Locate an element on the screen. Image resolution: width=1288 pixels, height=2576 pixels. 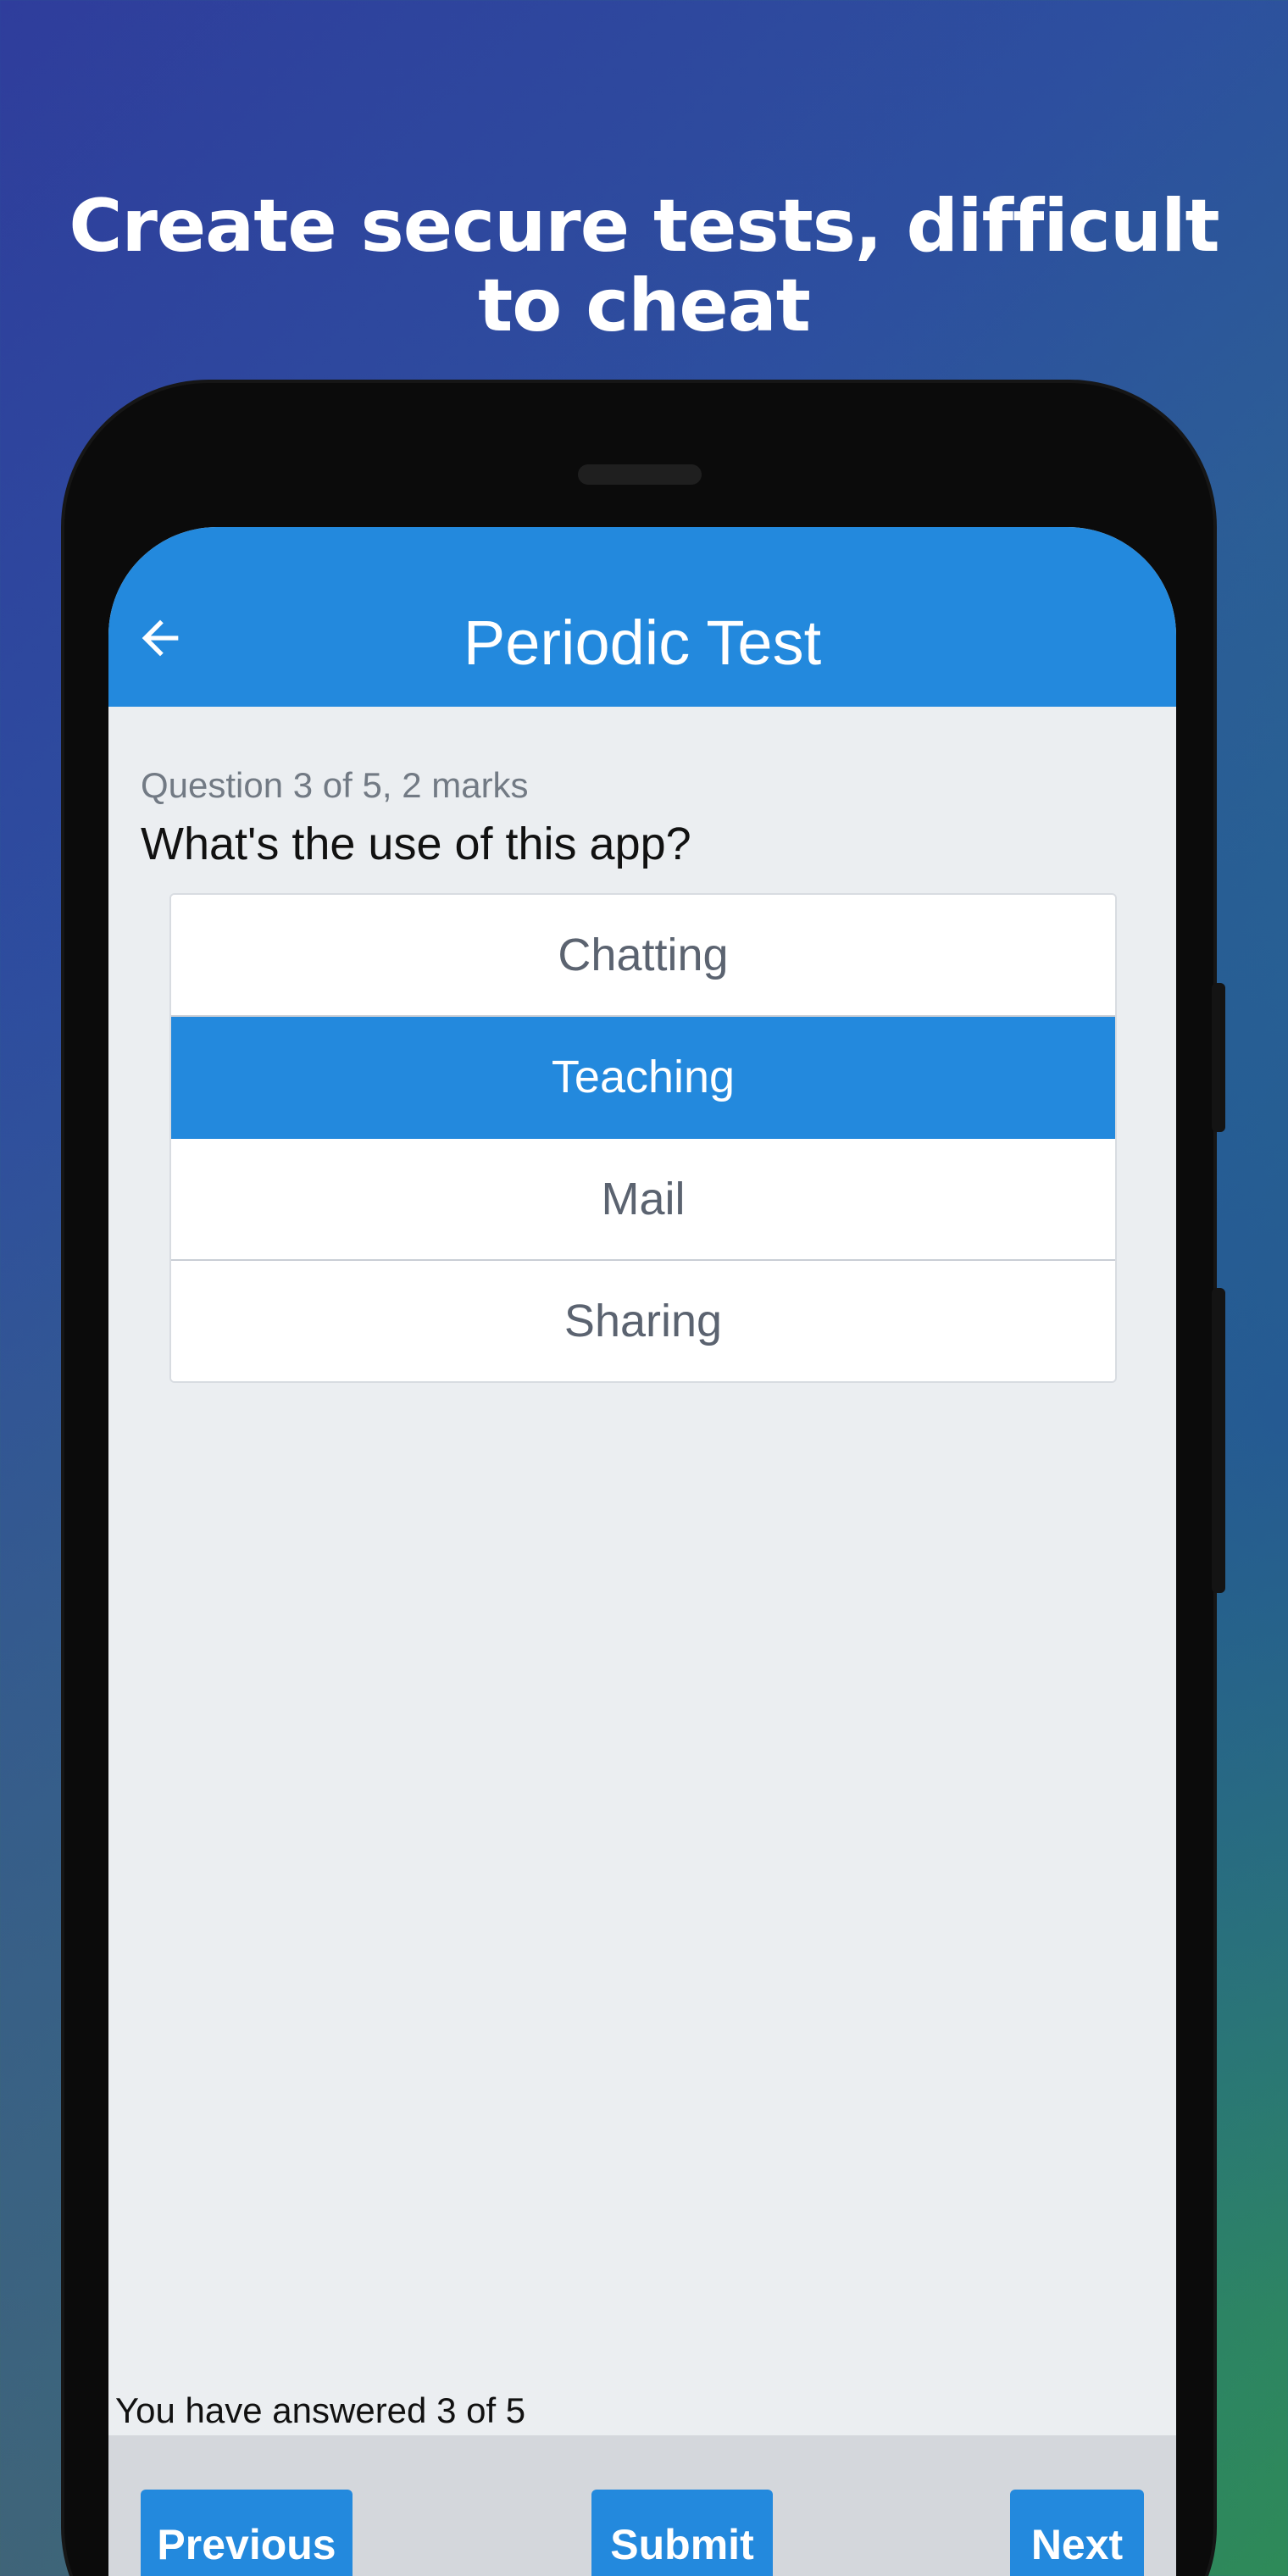
question-meta: Question 3 of 5, 2 marks is located at coordinates (335, 785).